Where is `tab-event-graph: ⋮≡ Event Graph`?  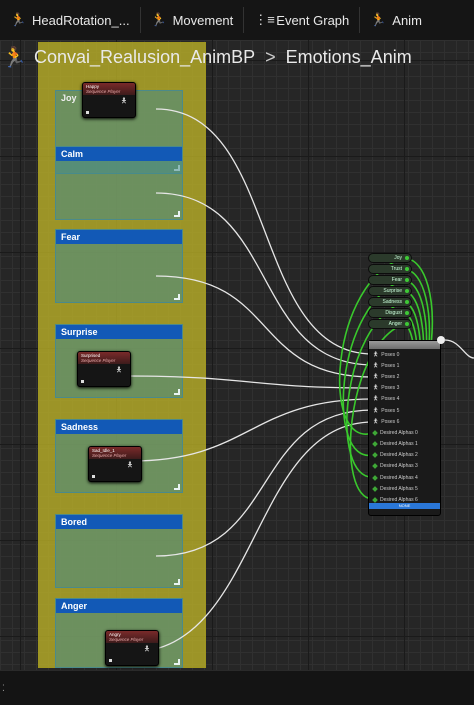
tab-event-graph: ⋮≡ Event Graph is located at coordinates (301, 20).